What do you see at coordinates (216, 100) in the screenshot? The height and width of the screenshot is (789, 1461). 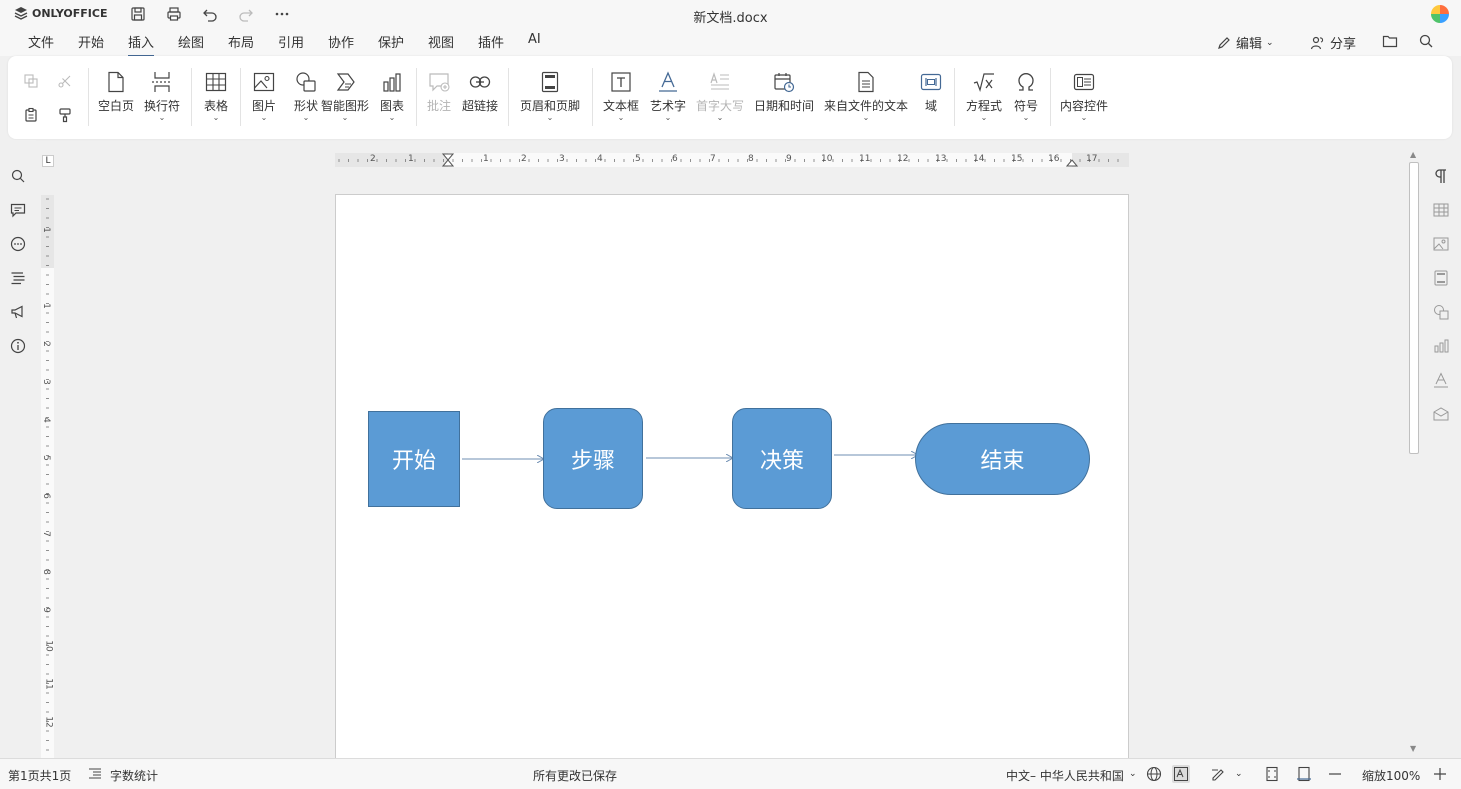 I see `table-button: 表格 ⌄` at bounding box center [216, 100].